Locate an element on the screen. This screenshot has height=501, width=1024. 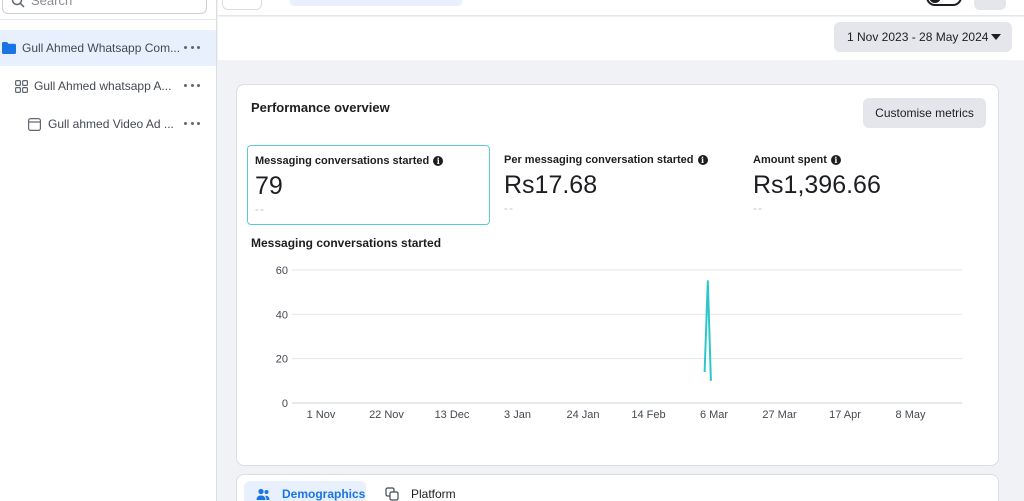
platform-icon is located at coordinates (392, 494).